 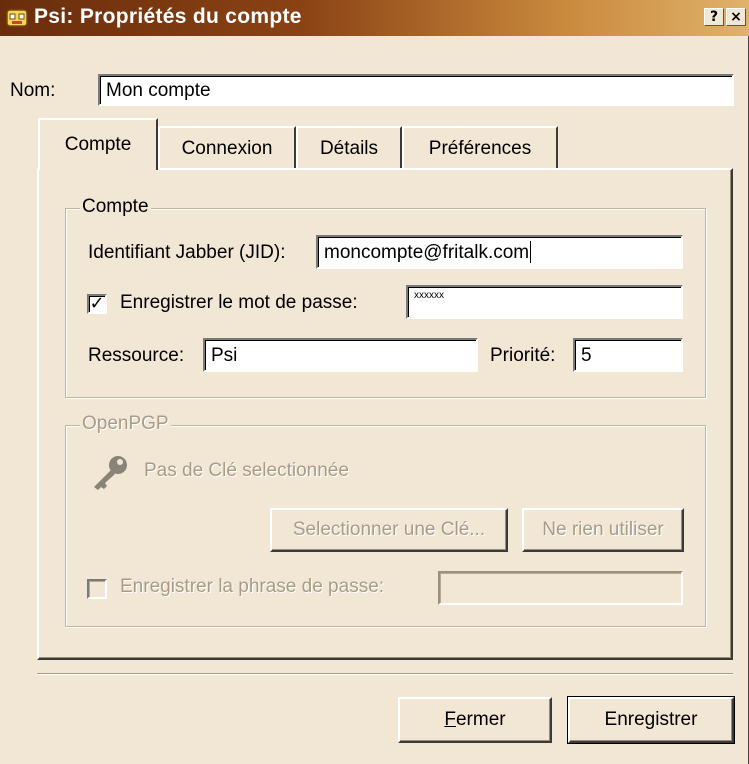 What do you see at coordinates (115, 207) in the screenshot?
I see `account-group-legend: Compte` at bounding box center [115, 207].